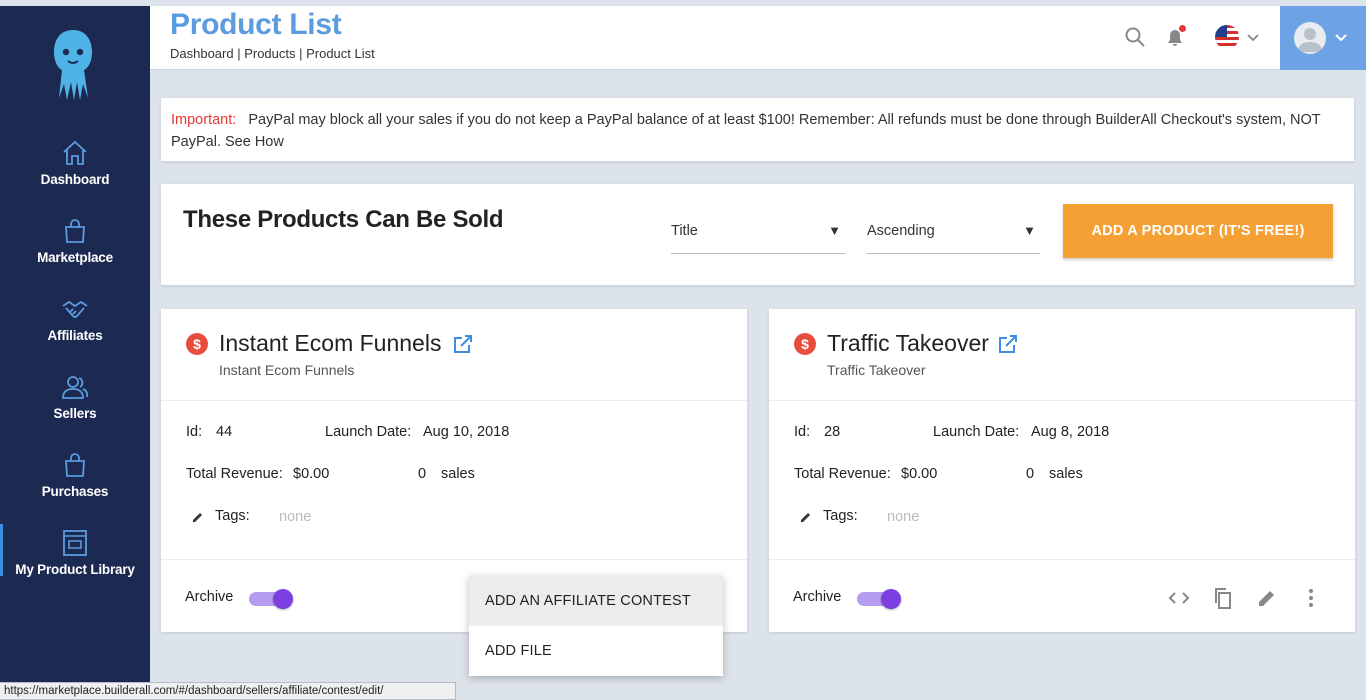 The width and height of the screenshot is (1366, 700). What do you see at coordinates (75, 335) in the screenshot?
I see `sidebar-item-label: Affiliates` at bounding box center [75, 335].